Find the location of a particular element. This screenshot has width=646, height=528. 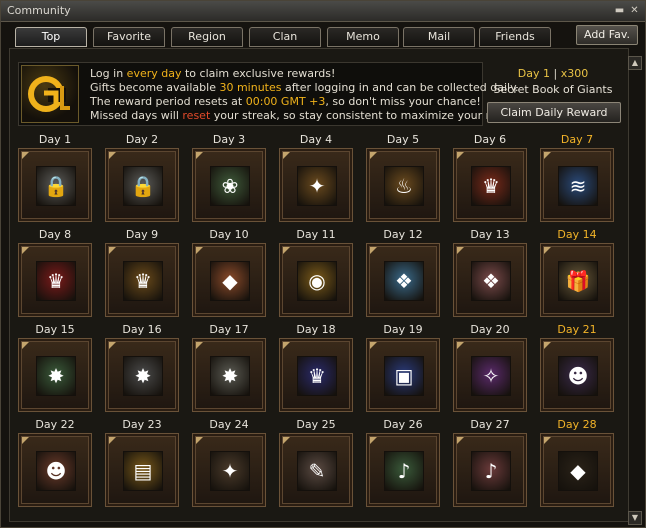

day-label: Day 16 is located at coordinates (142, 329).